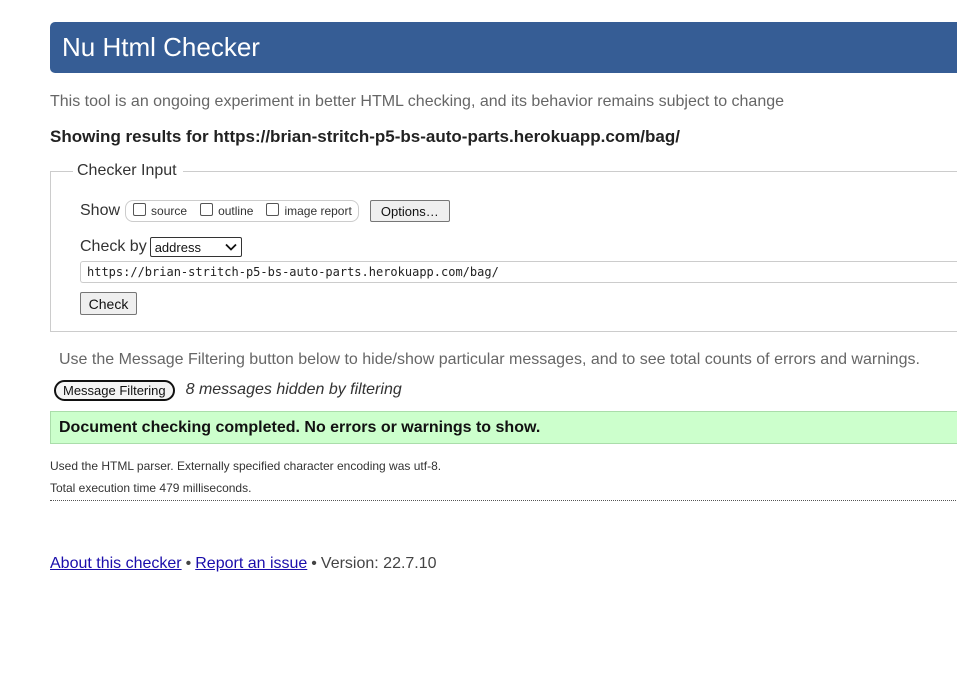  I want to click on show-outline-option: outline, so click(225, 210).